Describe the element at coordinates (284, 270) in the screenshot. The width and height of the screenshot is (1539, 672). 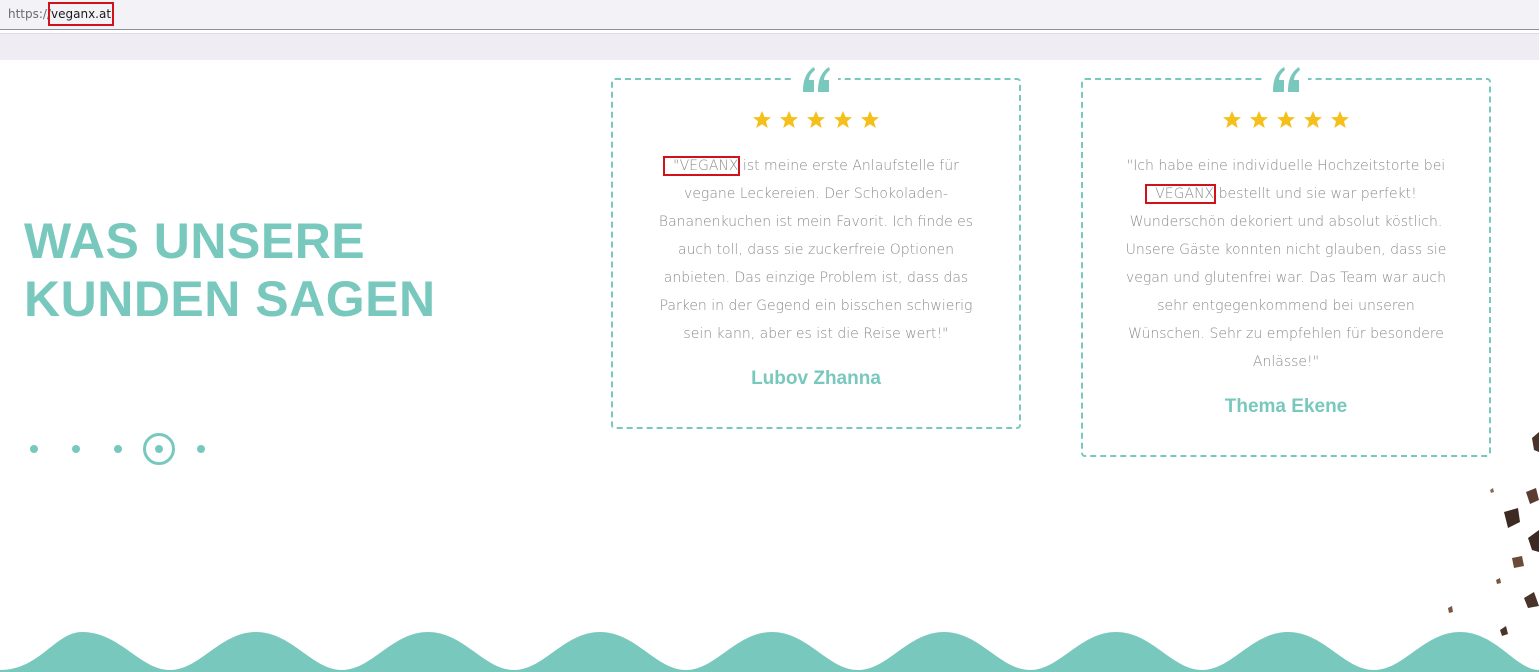
I see `section-heading: WAS UNSERE KUNDEN SAGEN` at that location.